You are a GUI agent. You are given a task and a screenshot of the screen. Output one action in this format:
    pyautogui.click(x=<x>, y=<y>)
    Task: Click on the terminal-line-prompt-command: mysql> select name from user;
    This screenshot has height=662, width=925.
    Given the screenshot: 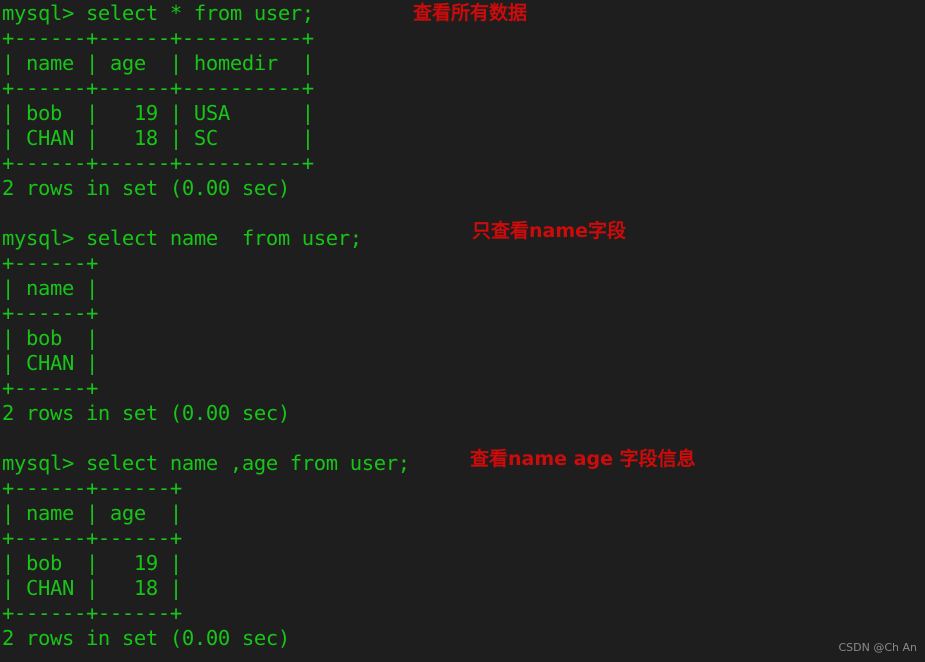 What is the action you would take?
    pyautogui.click(x=182, y=238)
    